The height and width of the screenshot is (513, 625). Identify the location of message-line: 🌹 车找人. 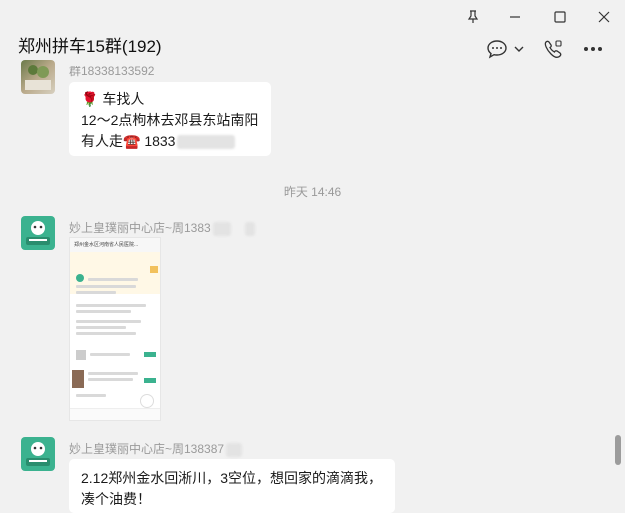
(113, 99).